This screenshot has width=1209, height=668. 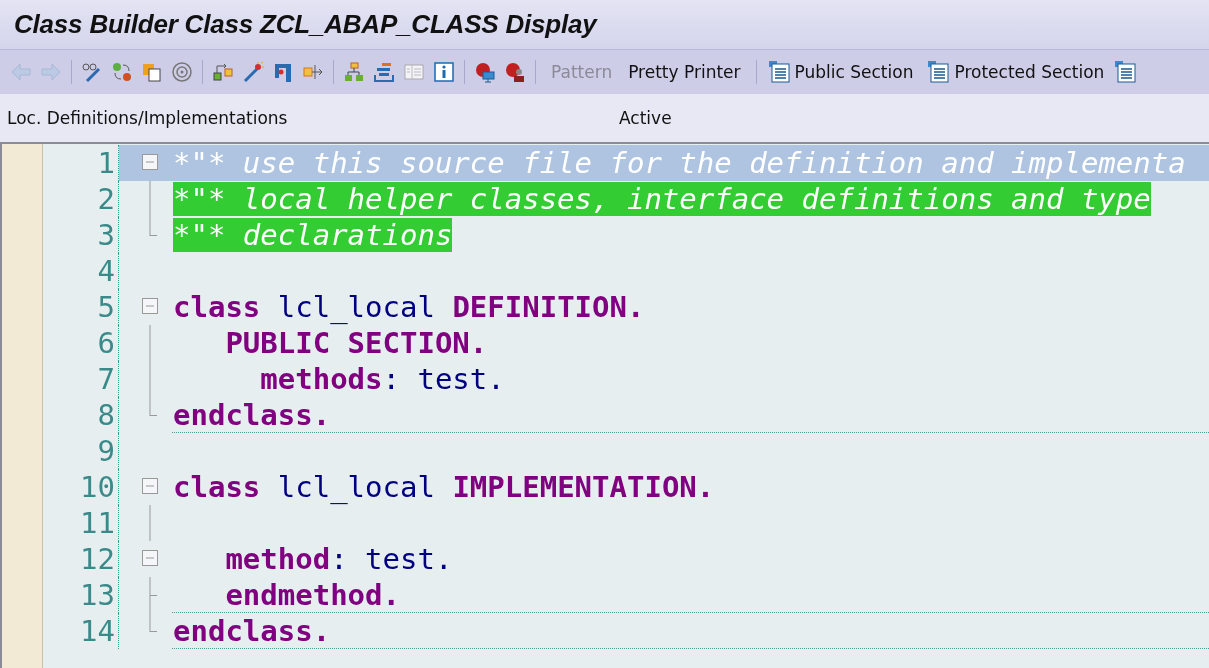 I want to click on line-number: 12, so click(x=97, y=559).